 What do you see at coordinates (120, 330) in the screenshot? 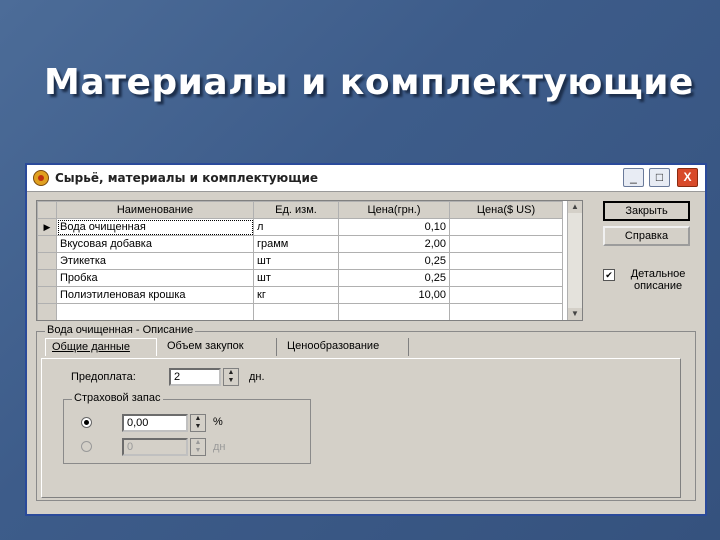
I see `description-group-legend: Вода очищенная - Описание` at bounding box center [120, 330].